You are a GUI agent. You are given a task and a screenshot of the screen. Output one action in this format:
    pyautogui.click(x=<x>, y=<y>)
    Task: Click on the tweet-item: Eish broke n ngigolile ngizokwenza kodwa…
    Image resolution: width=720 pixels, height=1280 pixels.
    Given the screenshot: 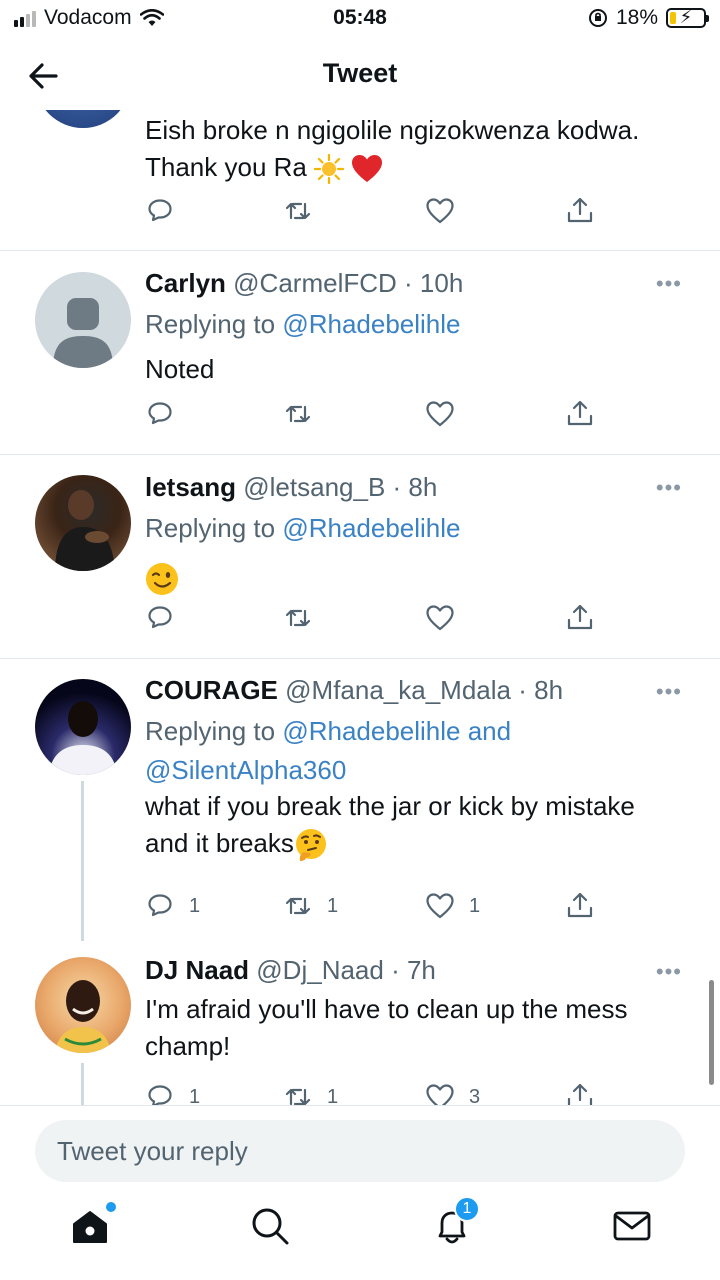 What is the action you would take?
    pyautogui.click(x=360, y=180)
    